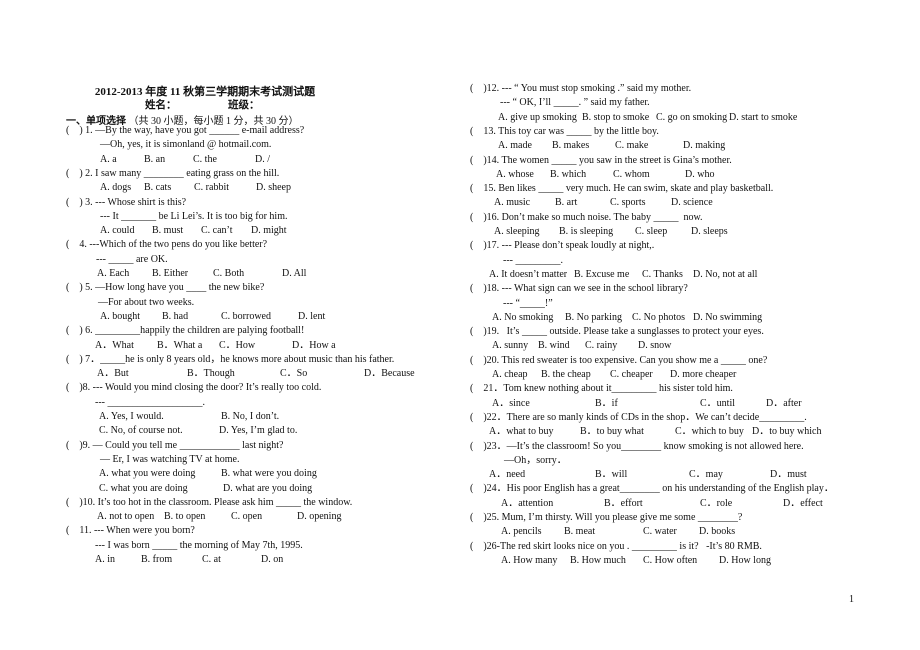  Describe the element at coordinates (700, 174) in the screenshot. I see `answer-option: D. who` at that location.